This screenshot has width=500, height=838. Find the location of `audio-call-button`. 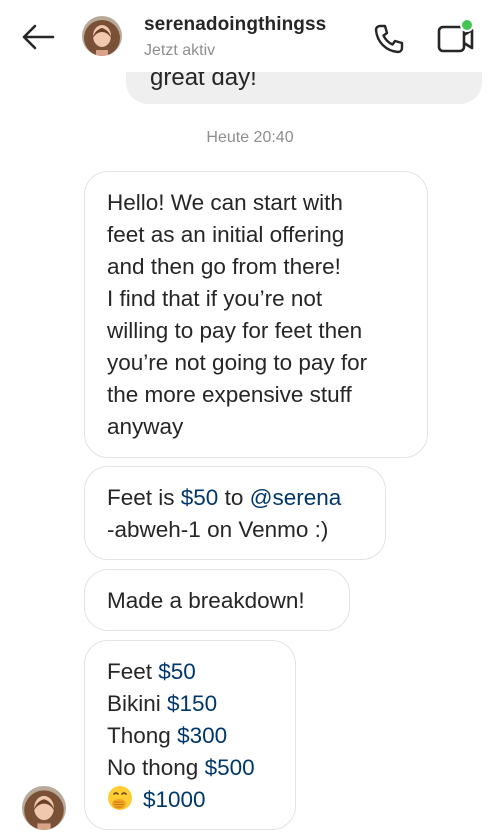

audio-call-button is located at coordinates (389, 39).